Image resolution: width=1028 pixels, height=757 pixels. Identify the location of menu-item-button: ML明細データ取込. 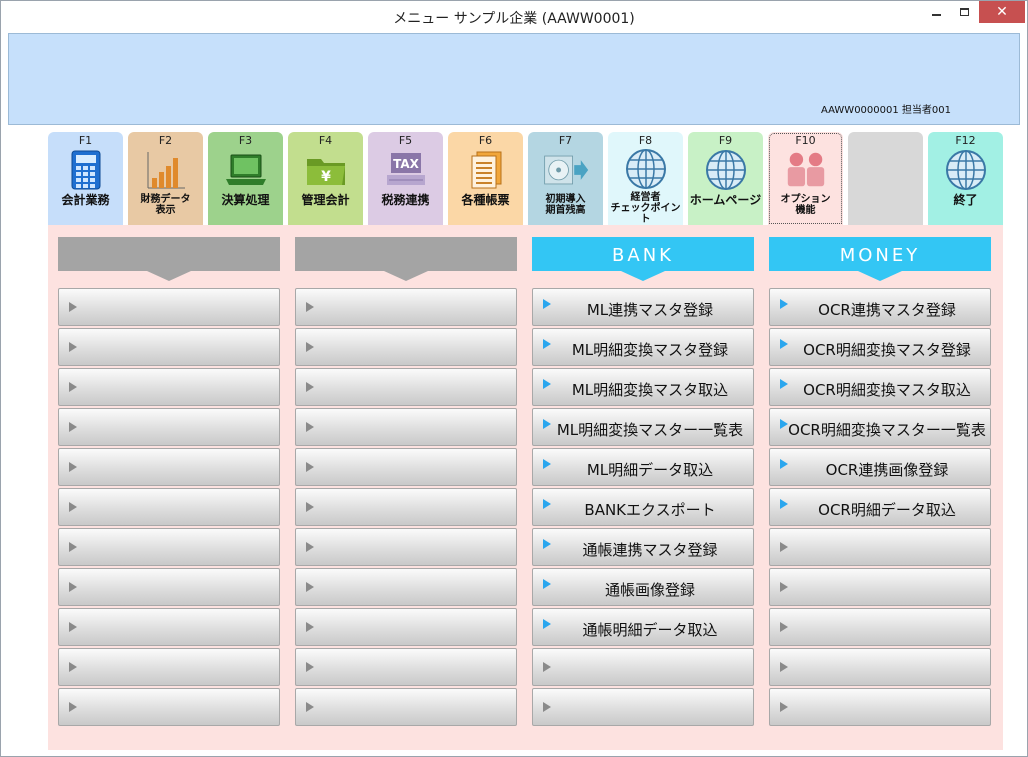
(643, 467).